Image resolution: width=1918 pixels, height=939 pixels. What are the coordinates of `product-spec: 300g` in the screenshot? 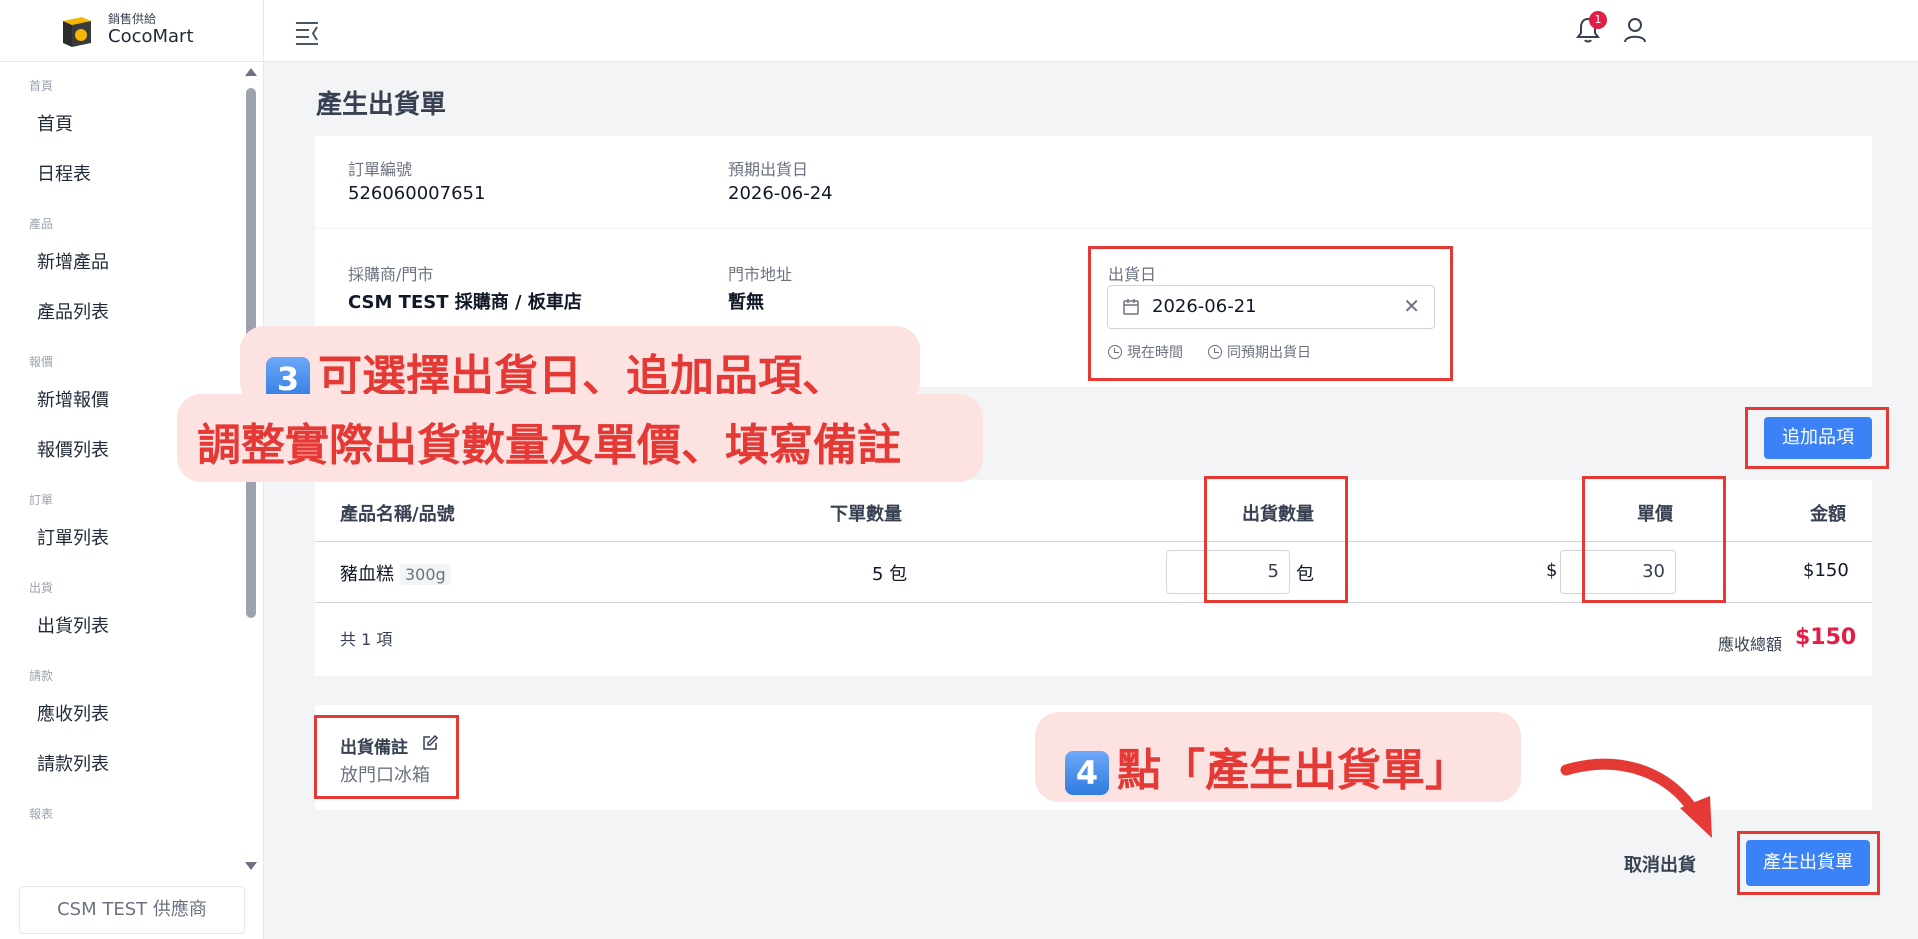 It's located at (425, 574).